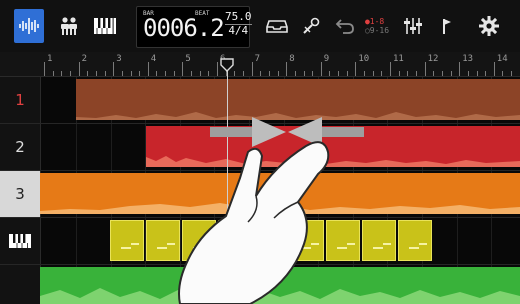  Describe the element at coordinates (20, 100) in the screenshot. I see `track-1-label: 1` at that location.